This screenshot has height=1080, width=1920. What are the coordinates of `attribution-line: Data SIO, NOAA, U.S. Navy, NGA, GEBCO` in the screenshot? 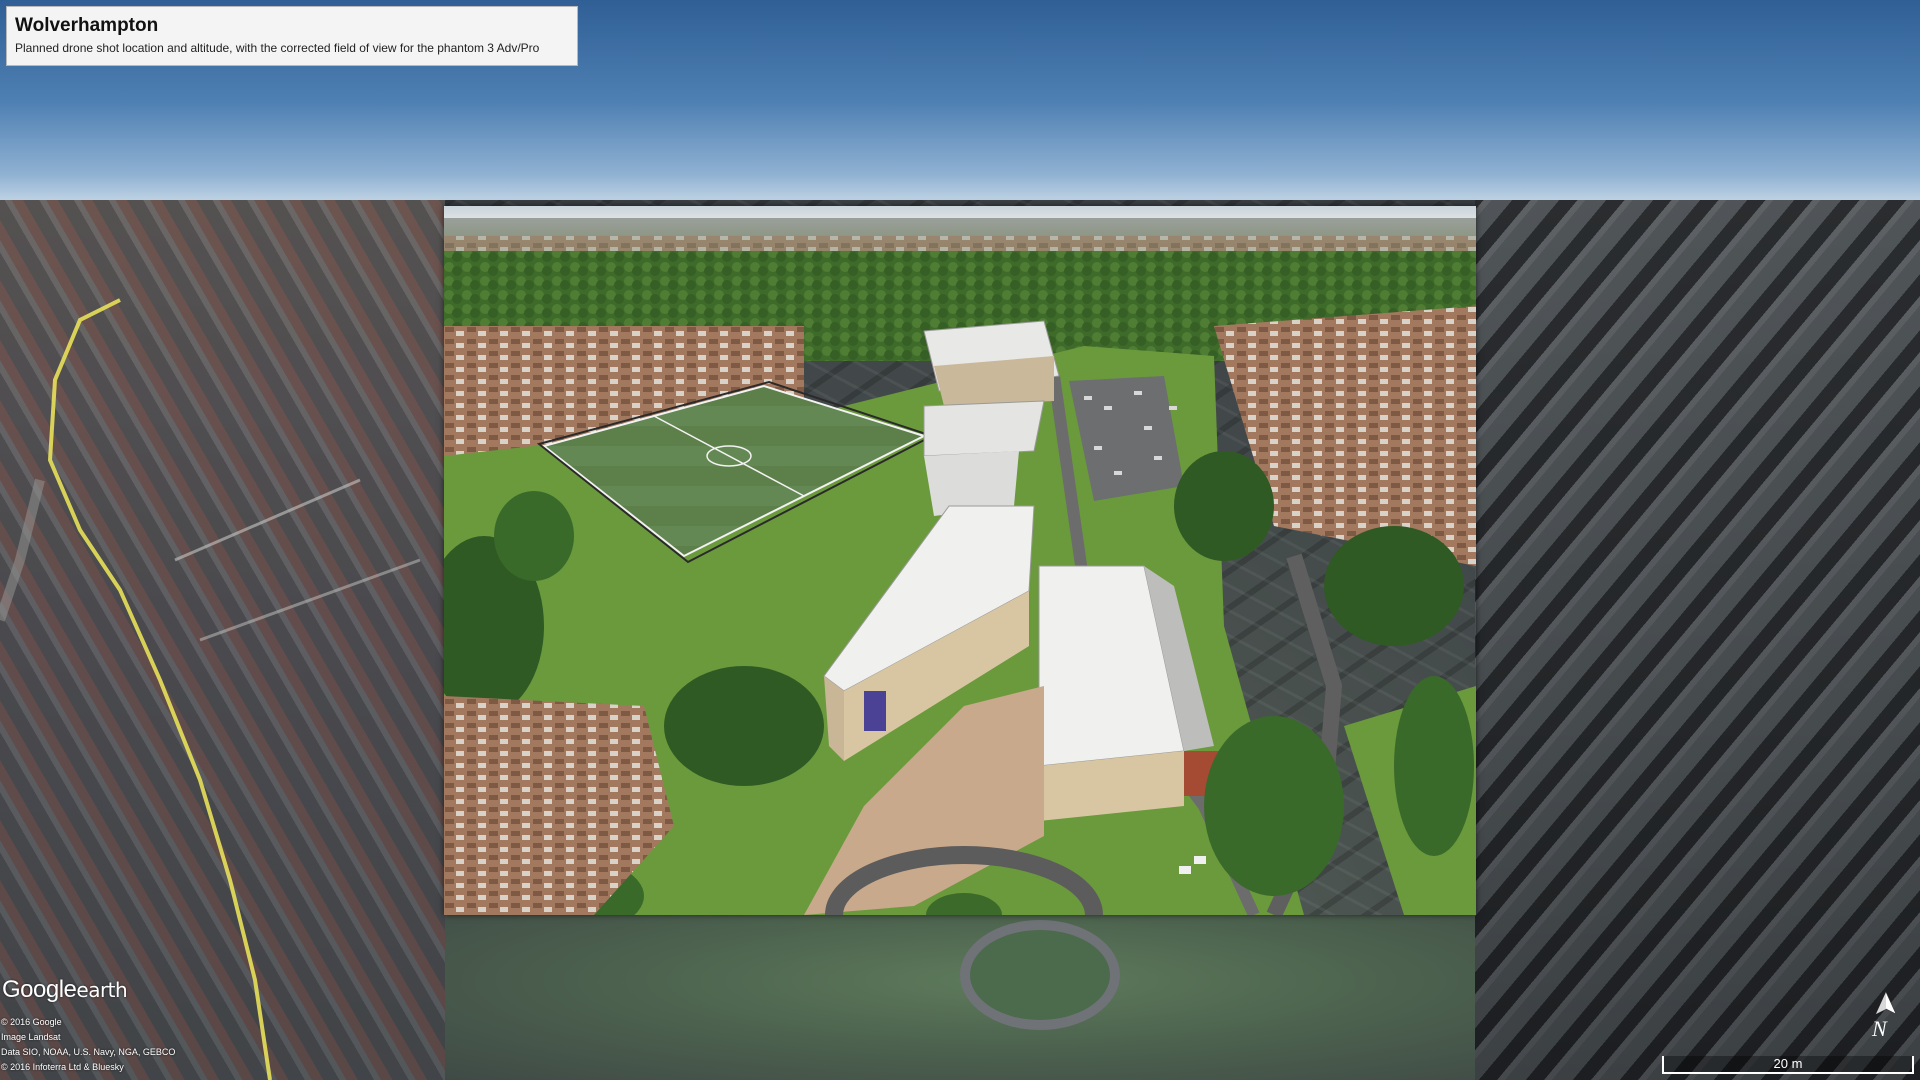 It's located at (88, 1052).